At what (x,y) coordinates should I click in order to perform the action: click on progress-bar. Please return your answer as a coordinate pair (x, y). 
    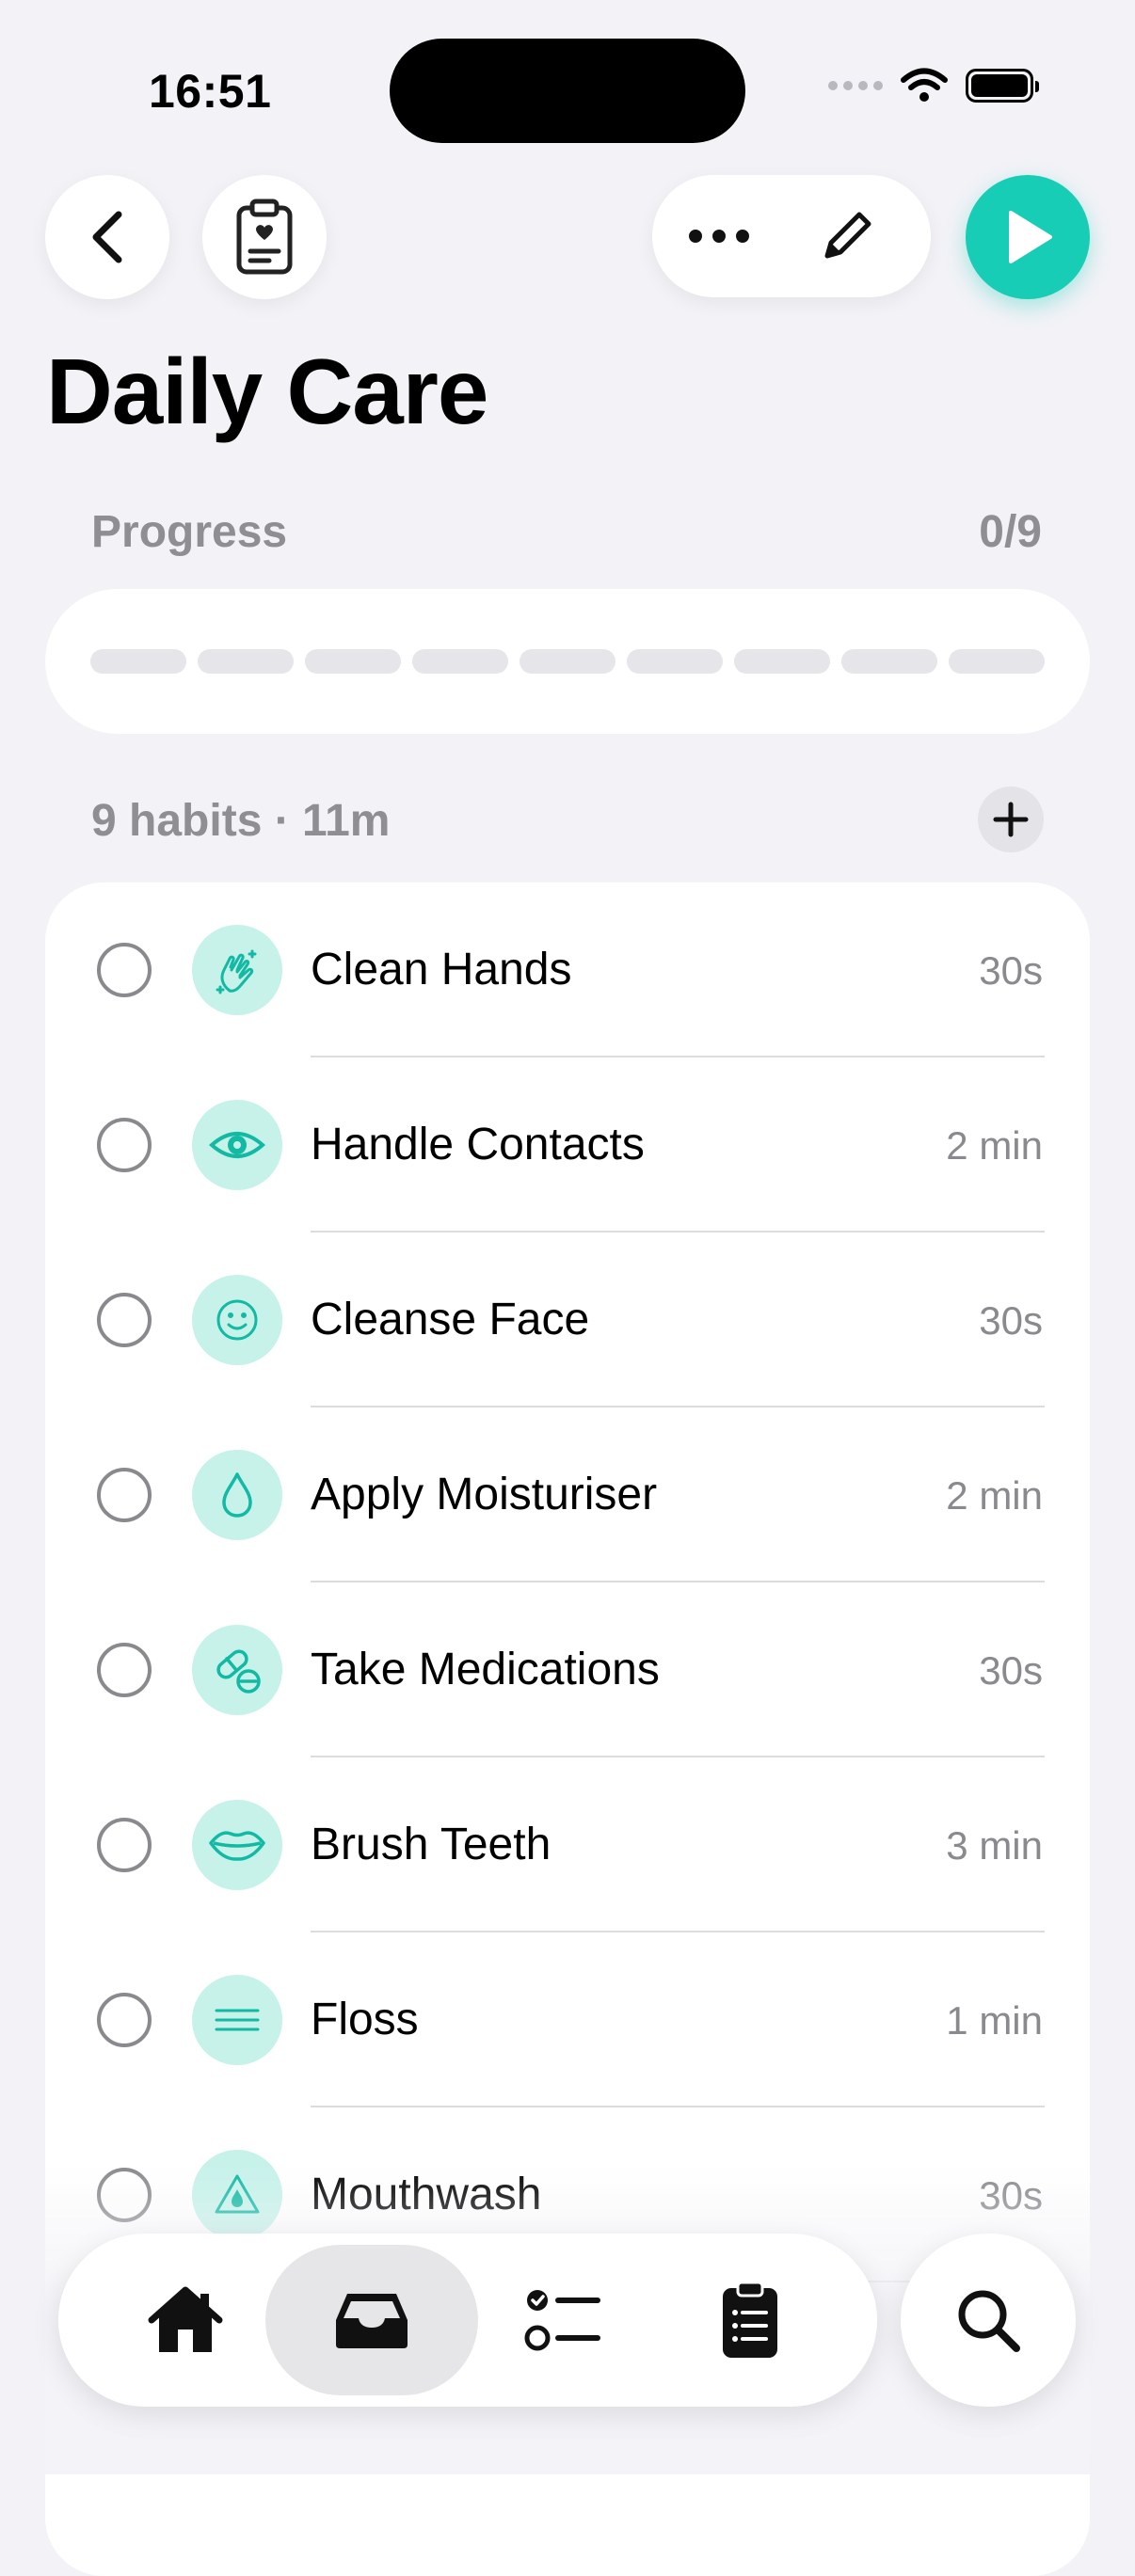
    Looking at the image, I should click on (567, 662).